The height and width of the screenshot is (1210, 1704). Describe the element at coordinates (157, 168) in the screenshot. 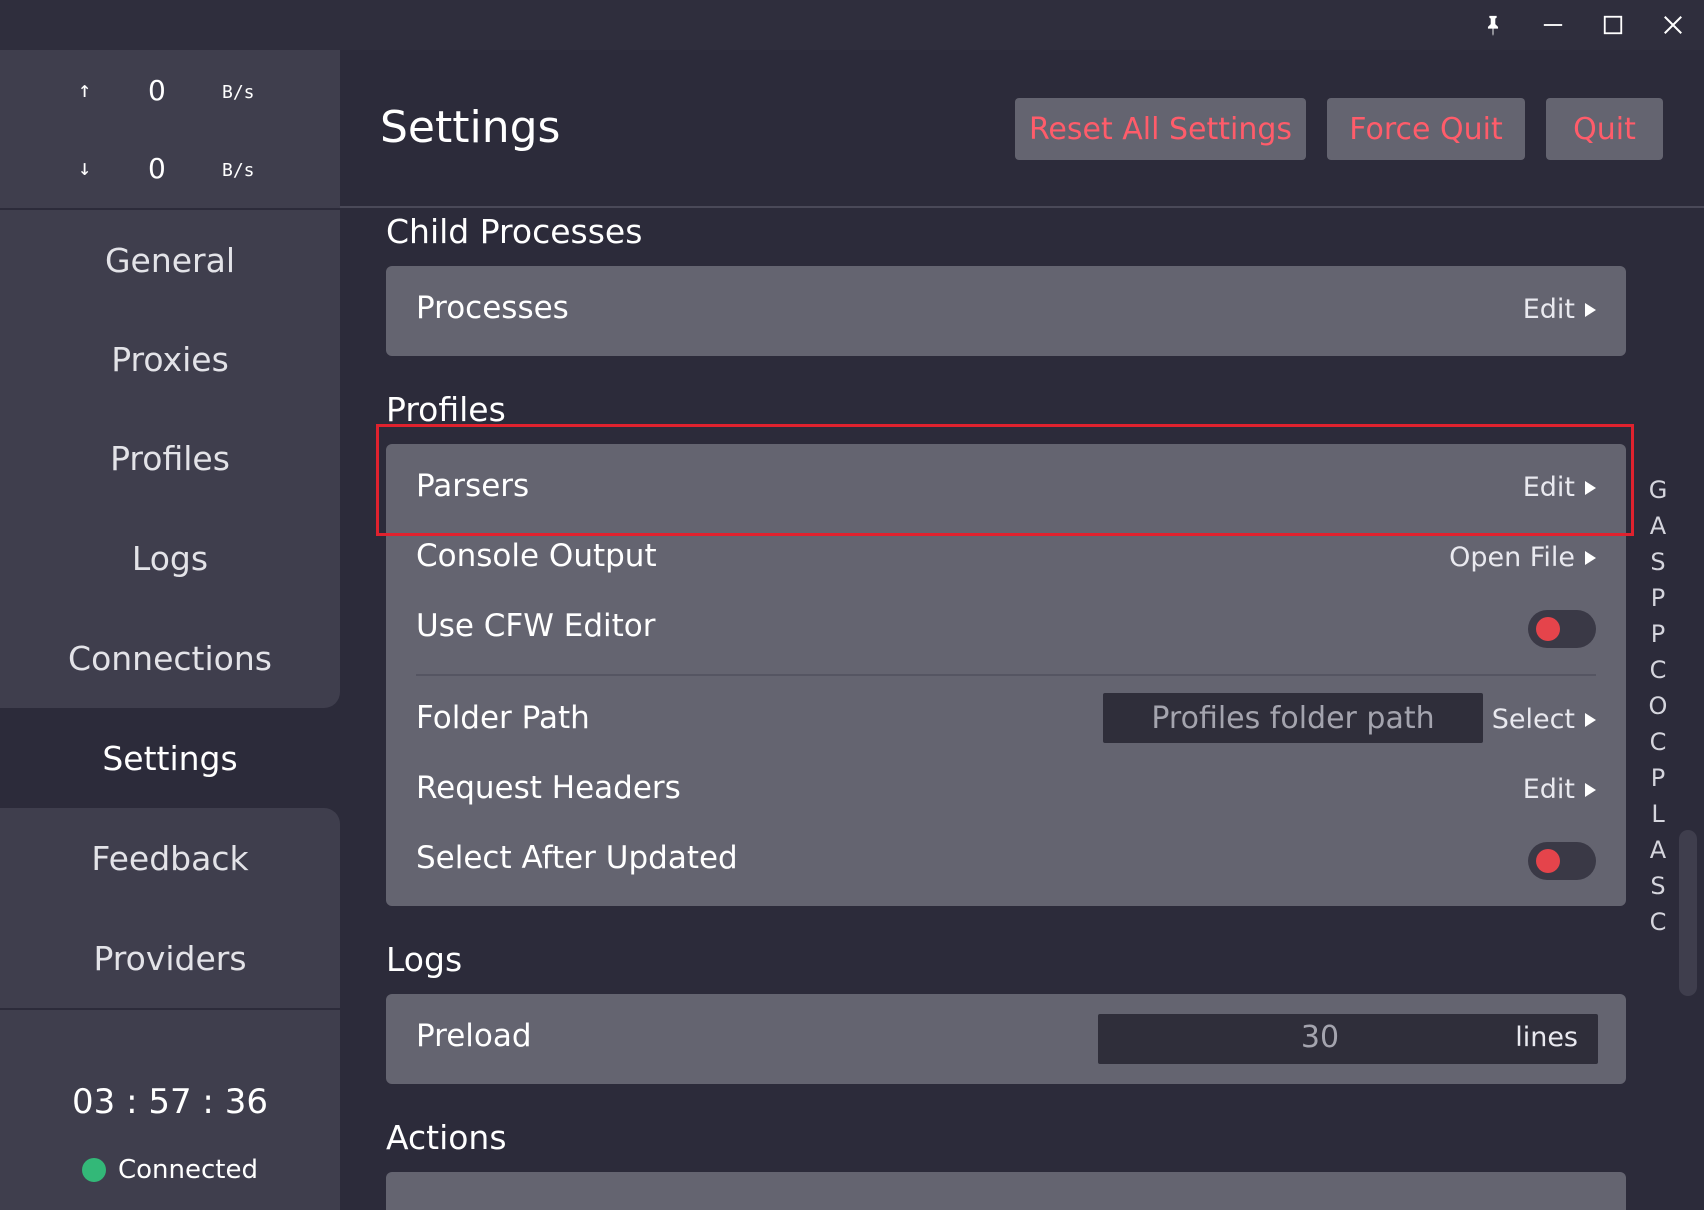

I see `download-value: 0` at that location.